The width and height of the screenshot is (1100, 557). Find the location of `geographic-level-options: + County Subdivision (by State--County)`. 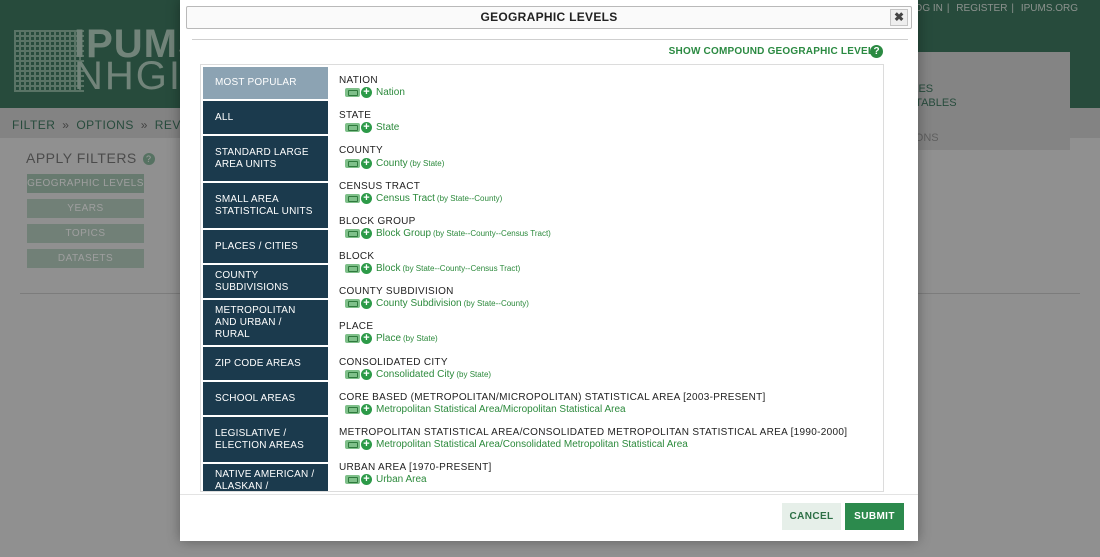

geographic-level-options: + County Subdivision (by State--County) is located at coordinates (437, 304).